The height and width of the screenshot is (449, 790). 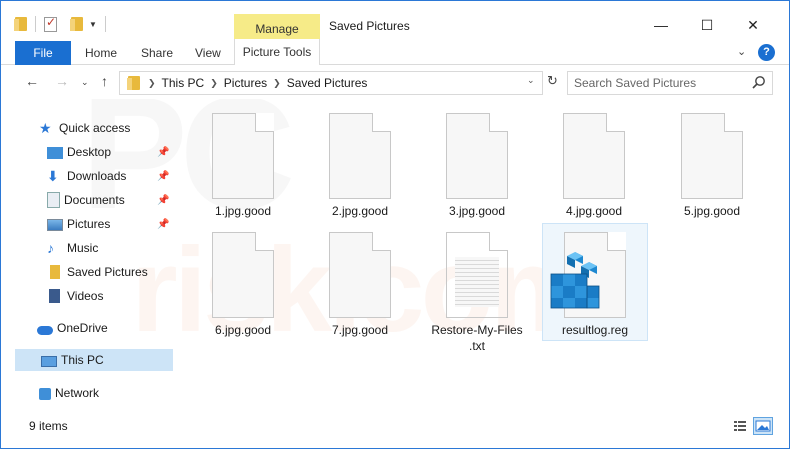 What do you see at coordinates (531, 80) in the screenshot?
I see `address-dropdown-icon: ⌄` at bounding box center [531, 80].